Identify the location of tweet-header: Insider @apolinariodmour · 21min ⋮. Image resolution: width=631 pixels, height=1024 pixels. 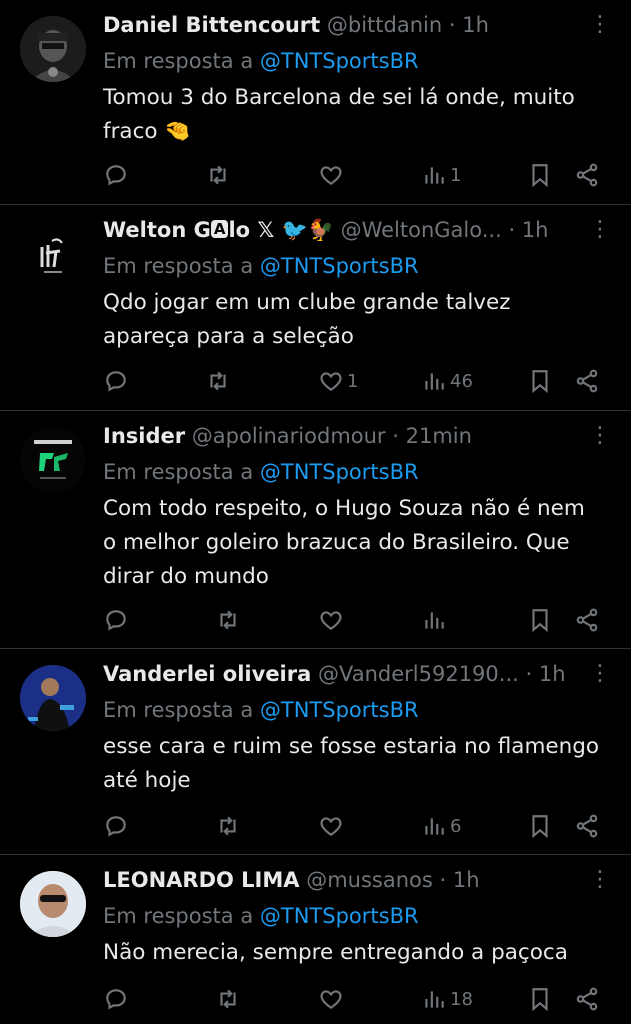
(357, 436).